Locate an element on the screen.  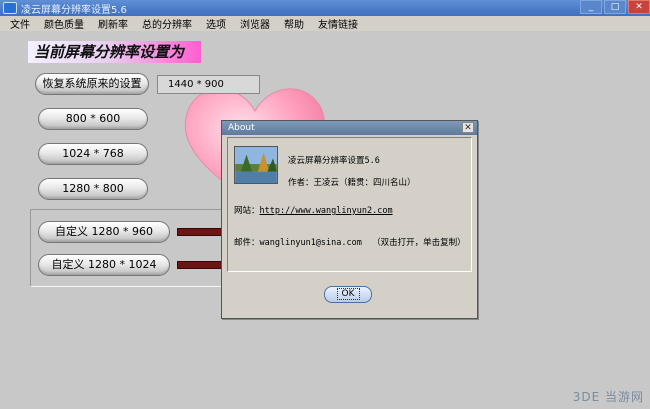
preset-1280x800-button: 1280 * 800 is located at coordinates (93, 189).